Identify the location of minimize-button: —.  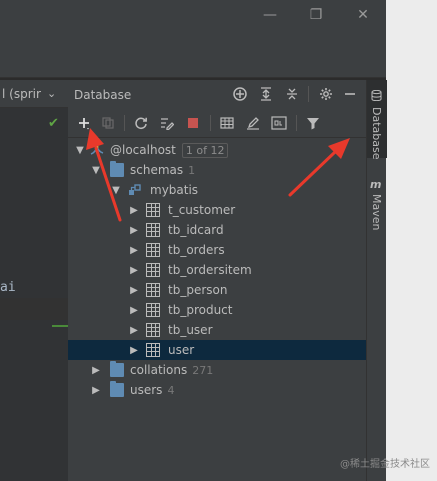
(270, 15).